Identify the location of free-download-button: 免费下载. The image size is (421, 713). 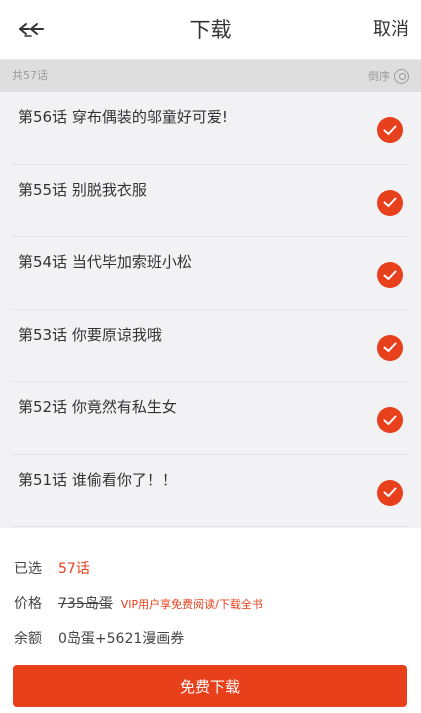
(210, 686).